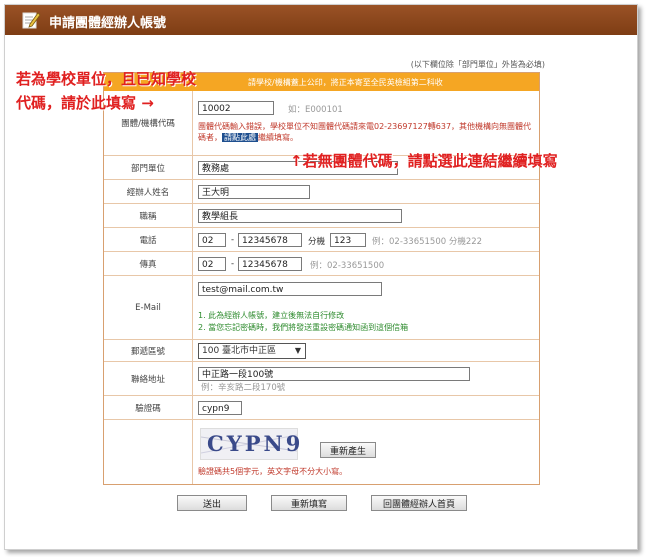 The height and width of the screenshot is (557, 650). I want to click on row-district: 郵遞區號 100 臺北市中正區 ▼, so click(321, 350).